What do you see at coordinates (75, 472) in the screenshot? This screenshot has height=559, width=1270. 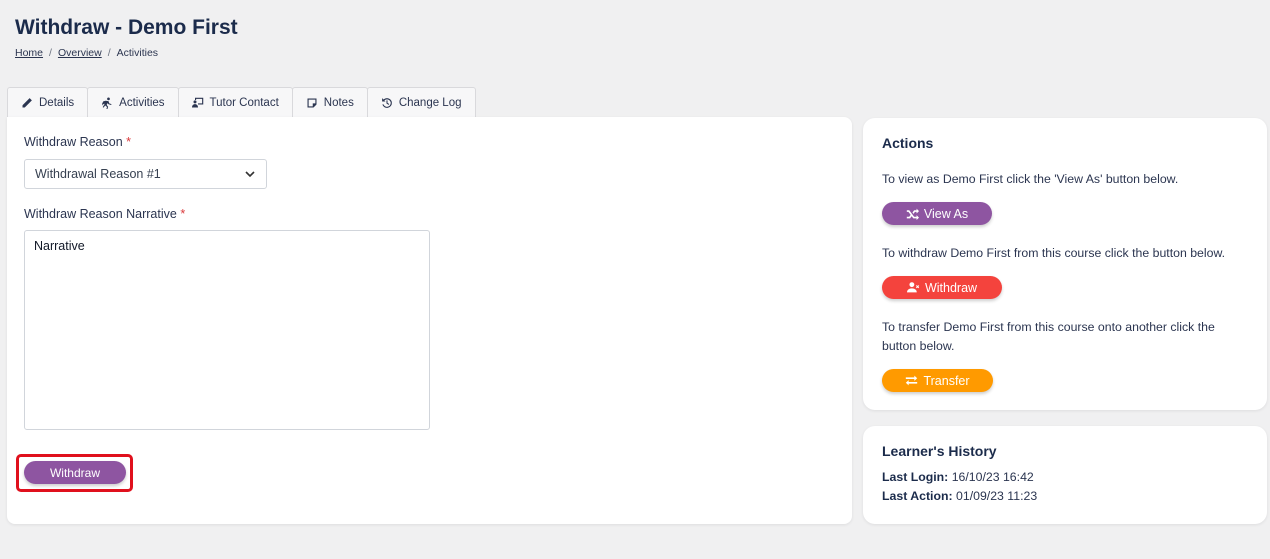 I see `withdraw-submit-button: Withdraw` at bounding box center [75, 472].